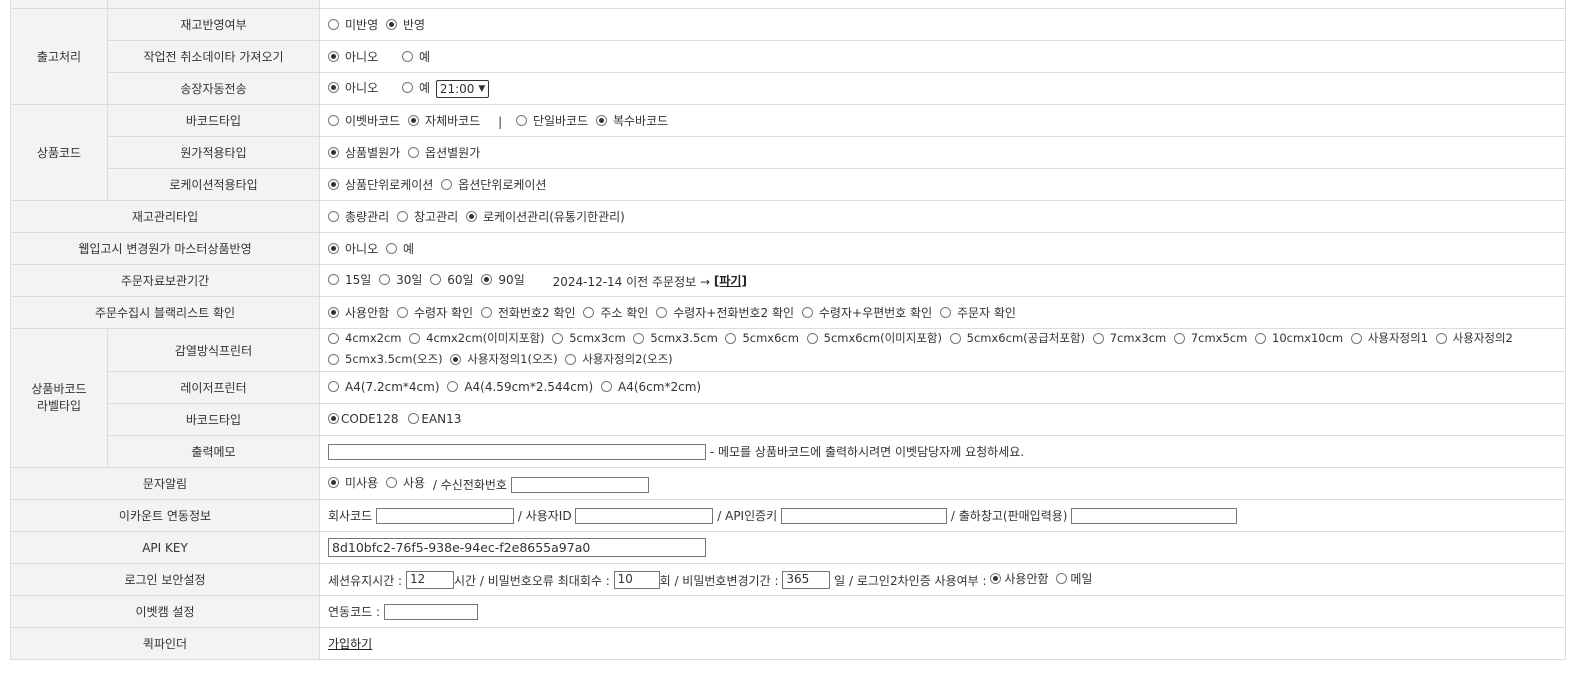  What do you see at coordinates (942, 248) in the screenshot?
I see `webimport-cost-options: 아니오 예` at bounding box center [942, 248].